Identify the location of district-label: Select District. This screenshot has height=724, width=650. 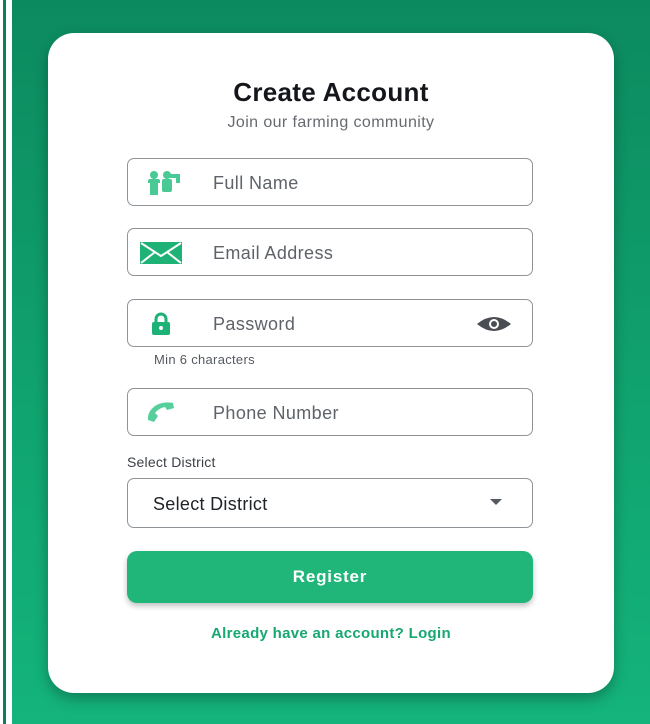
(171, 462).